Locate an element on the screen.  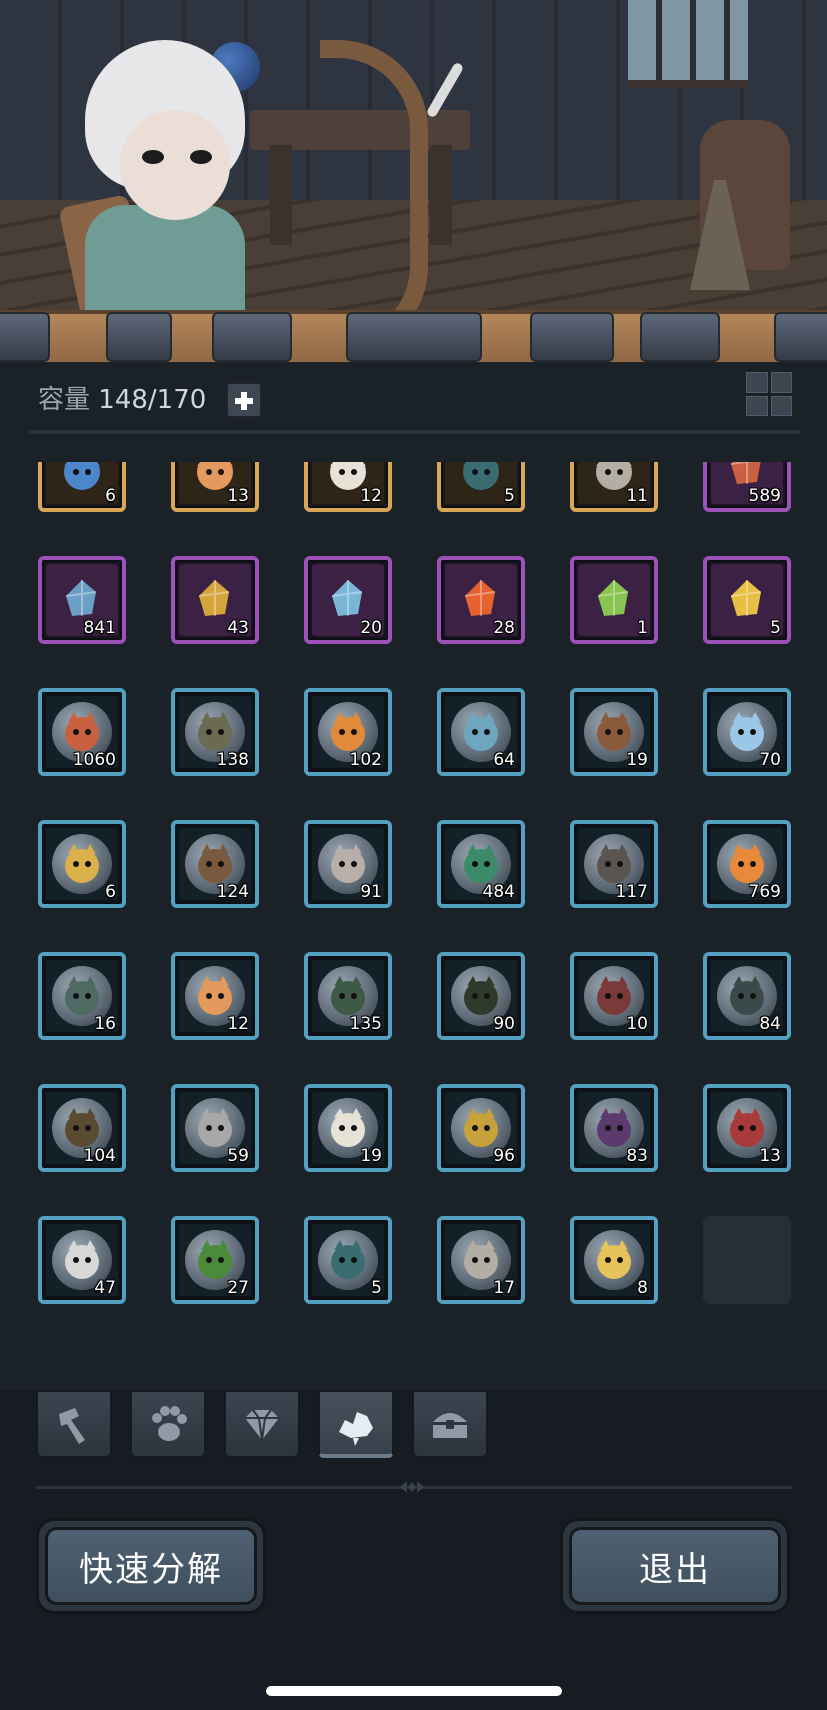
exit-button: 退出 is located at coordinates (675, 1566).